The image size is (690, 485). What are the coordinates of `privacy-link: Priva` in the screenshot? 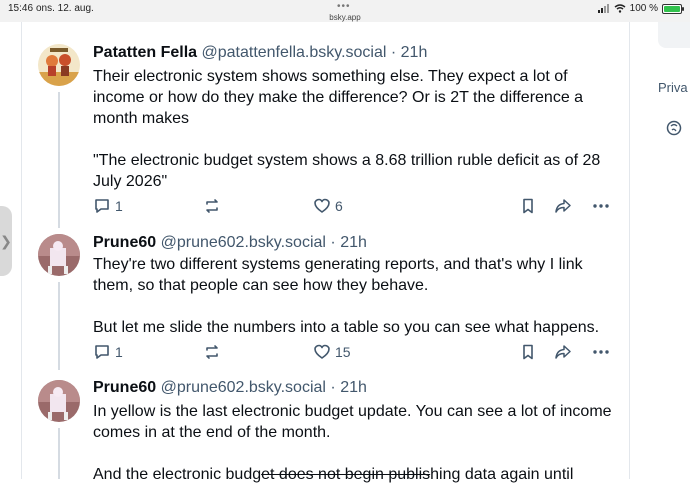 It's located at (673, 87).